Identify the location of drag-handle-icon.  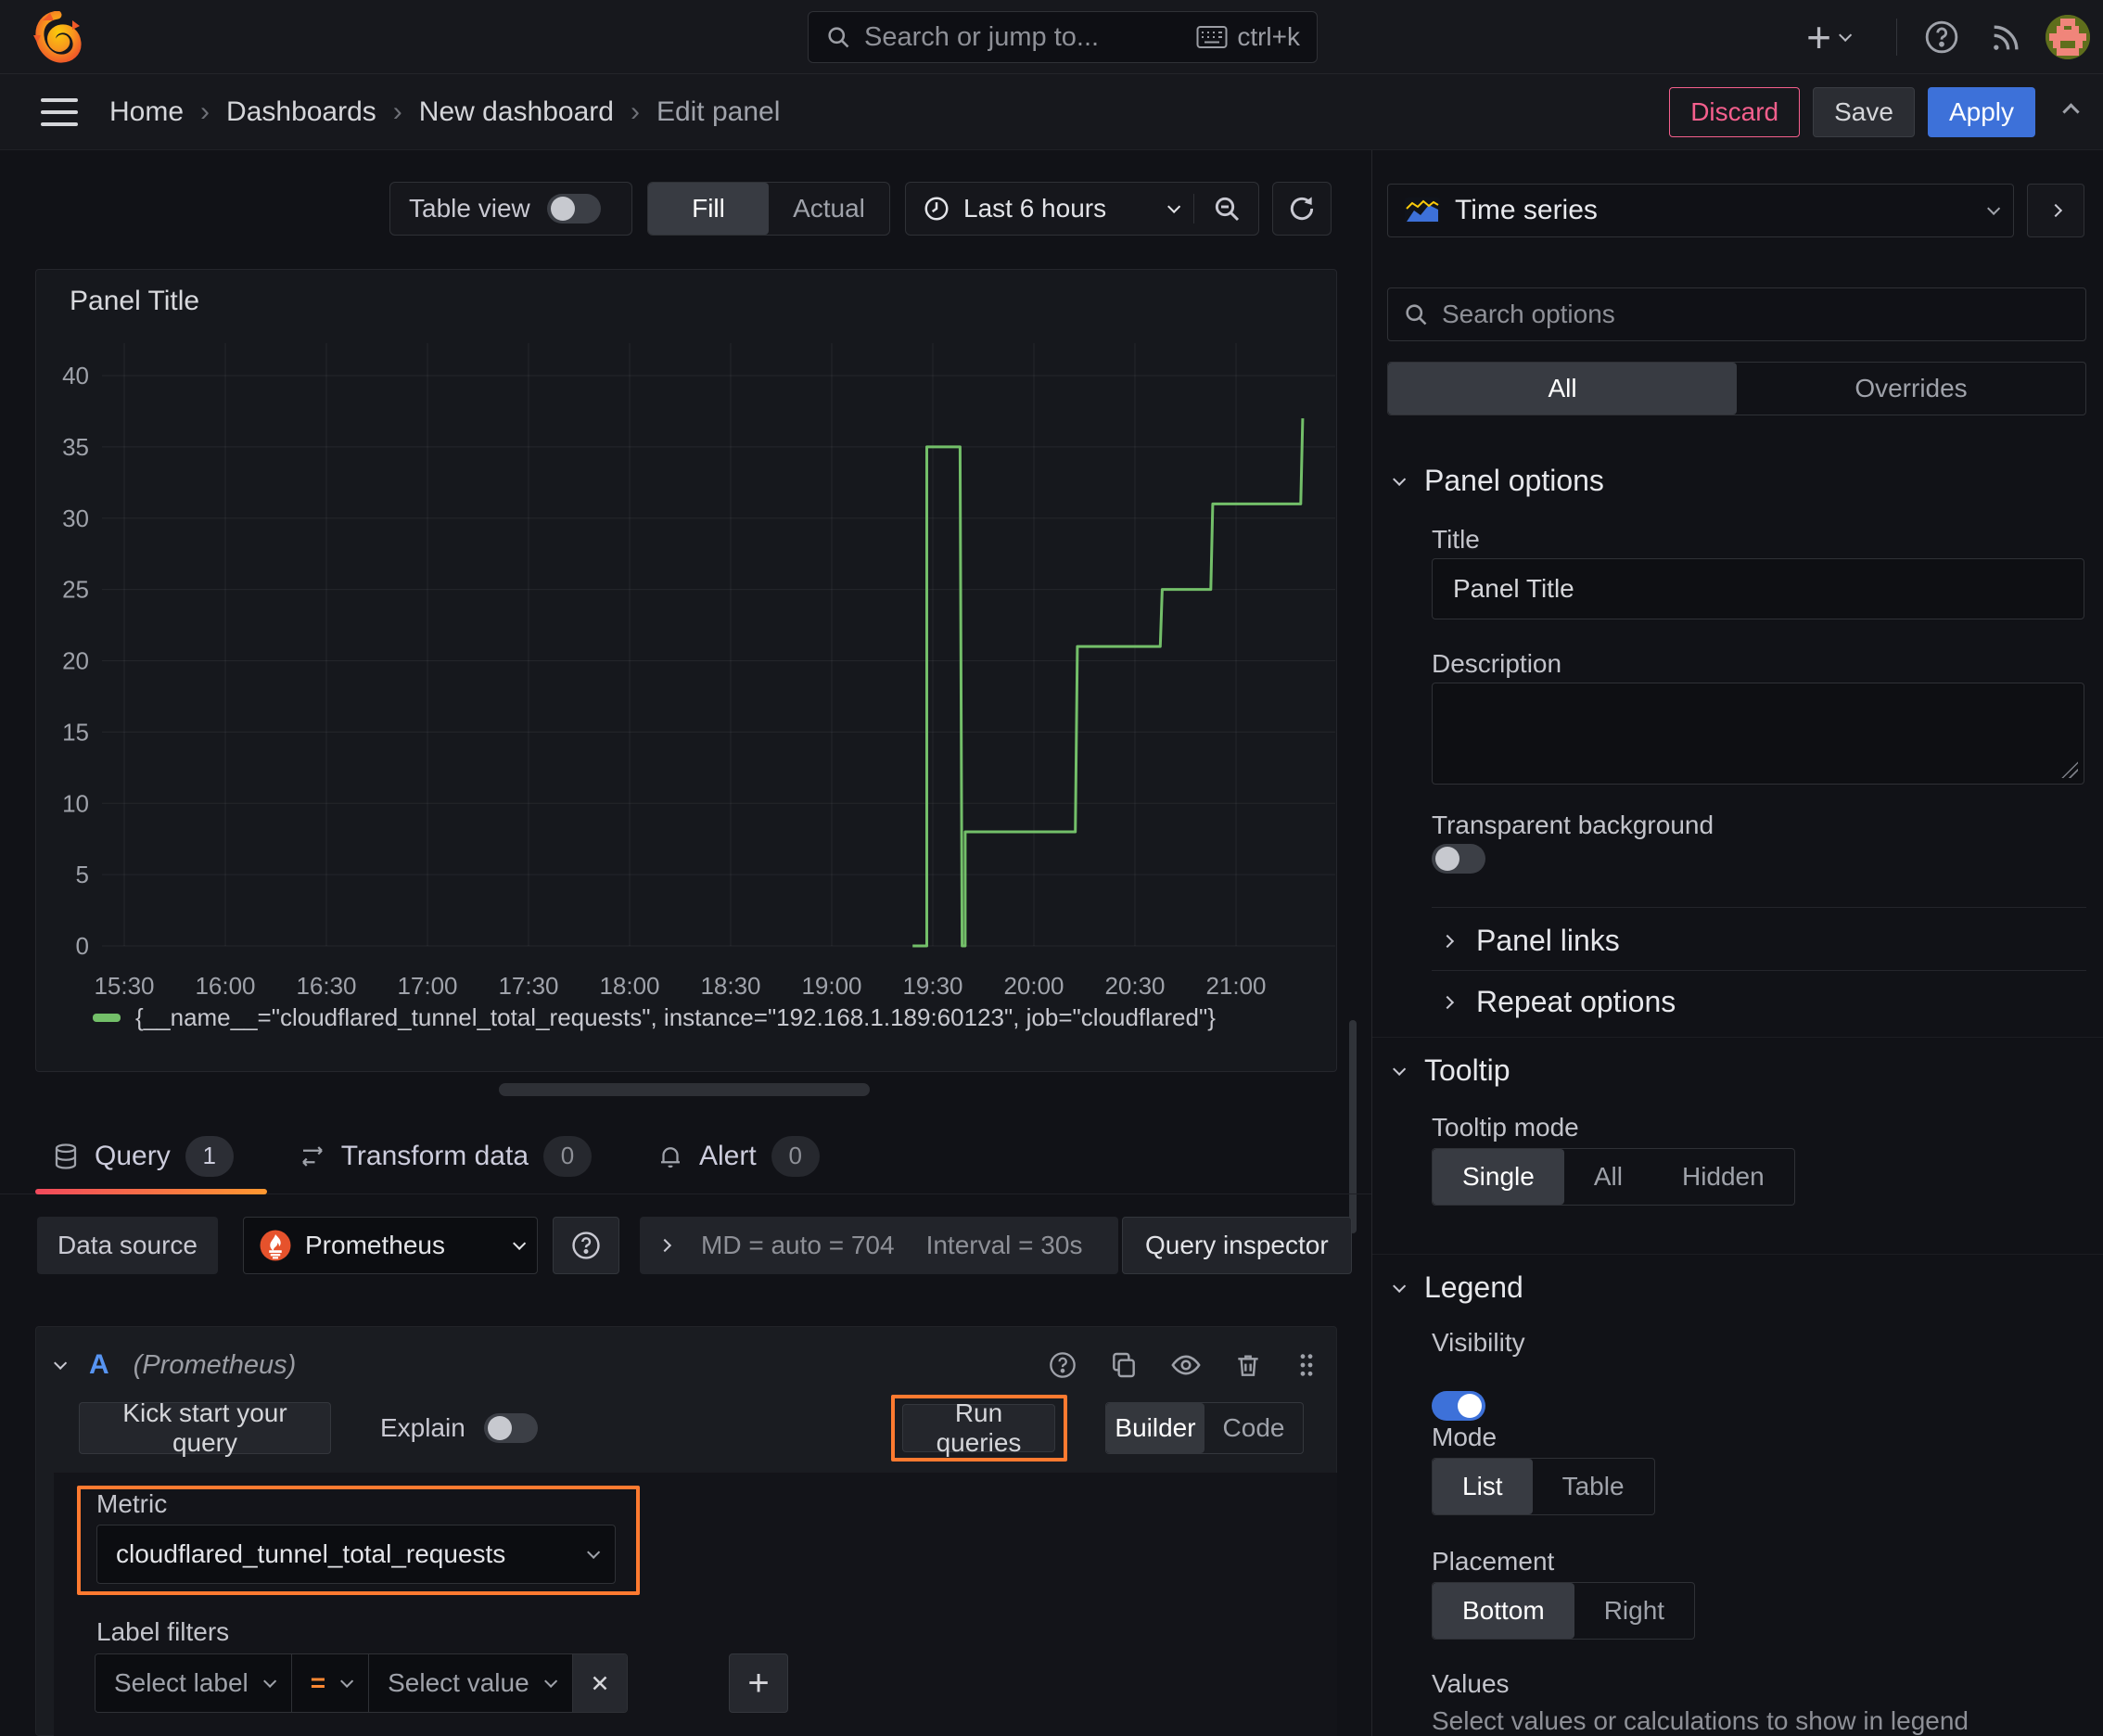
(1306, 1365).